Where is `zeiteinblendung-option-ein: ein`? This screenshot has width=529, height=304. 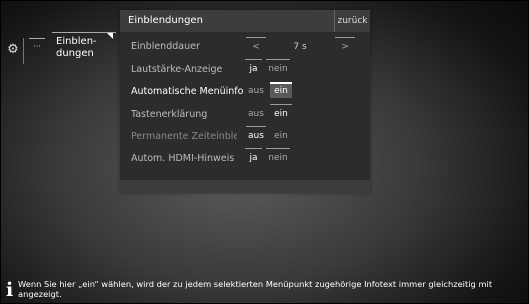 zeiteinblendung-option-ein: ein is located at coordinates (281, 136).